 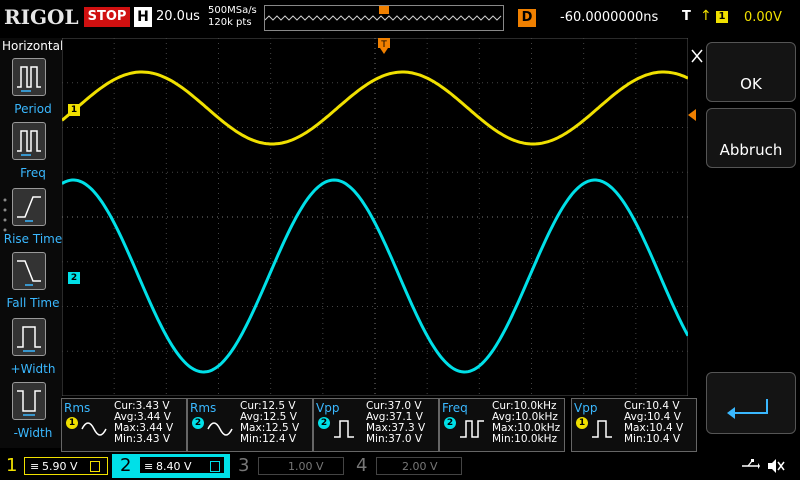 I want to click on cancel-button: Abbruch, so click(x=751, y=138).